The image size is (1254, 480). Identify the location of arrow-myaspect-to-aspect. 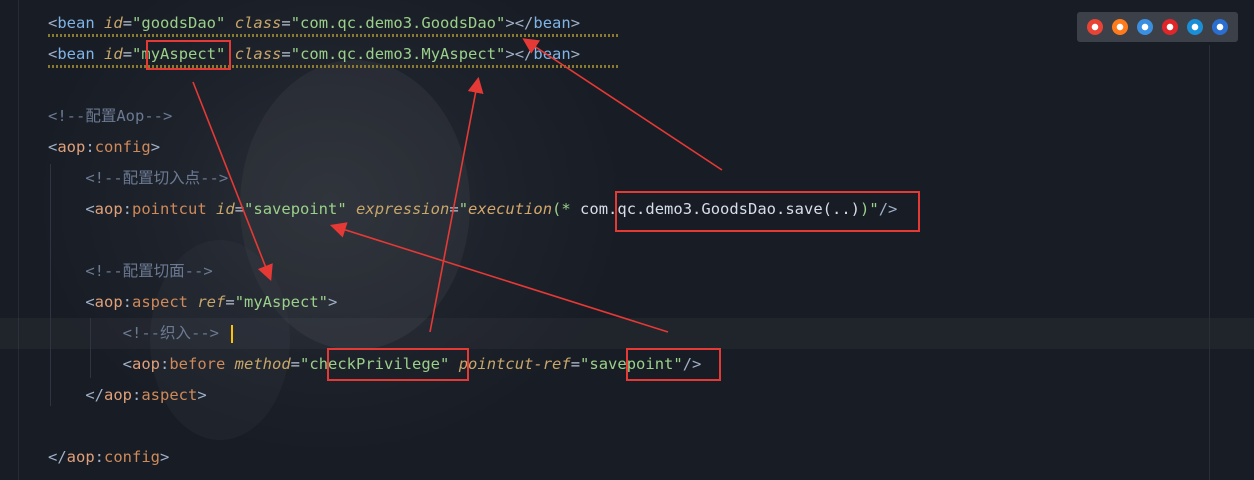
(232, 181).